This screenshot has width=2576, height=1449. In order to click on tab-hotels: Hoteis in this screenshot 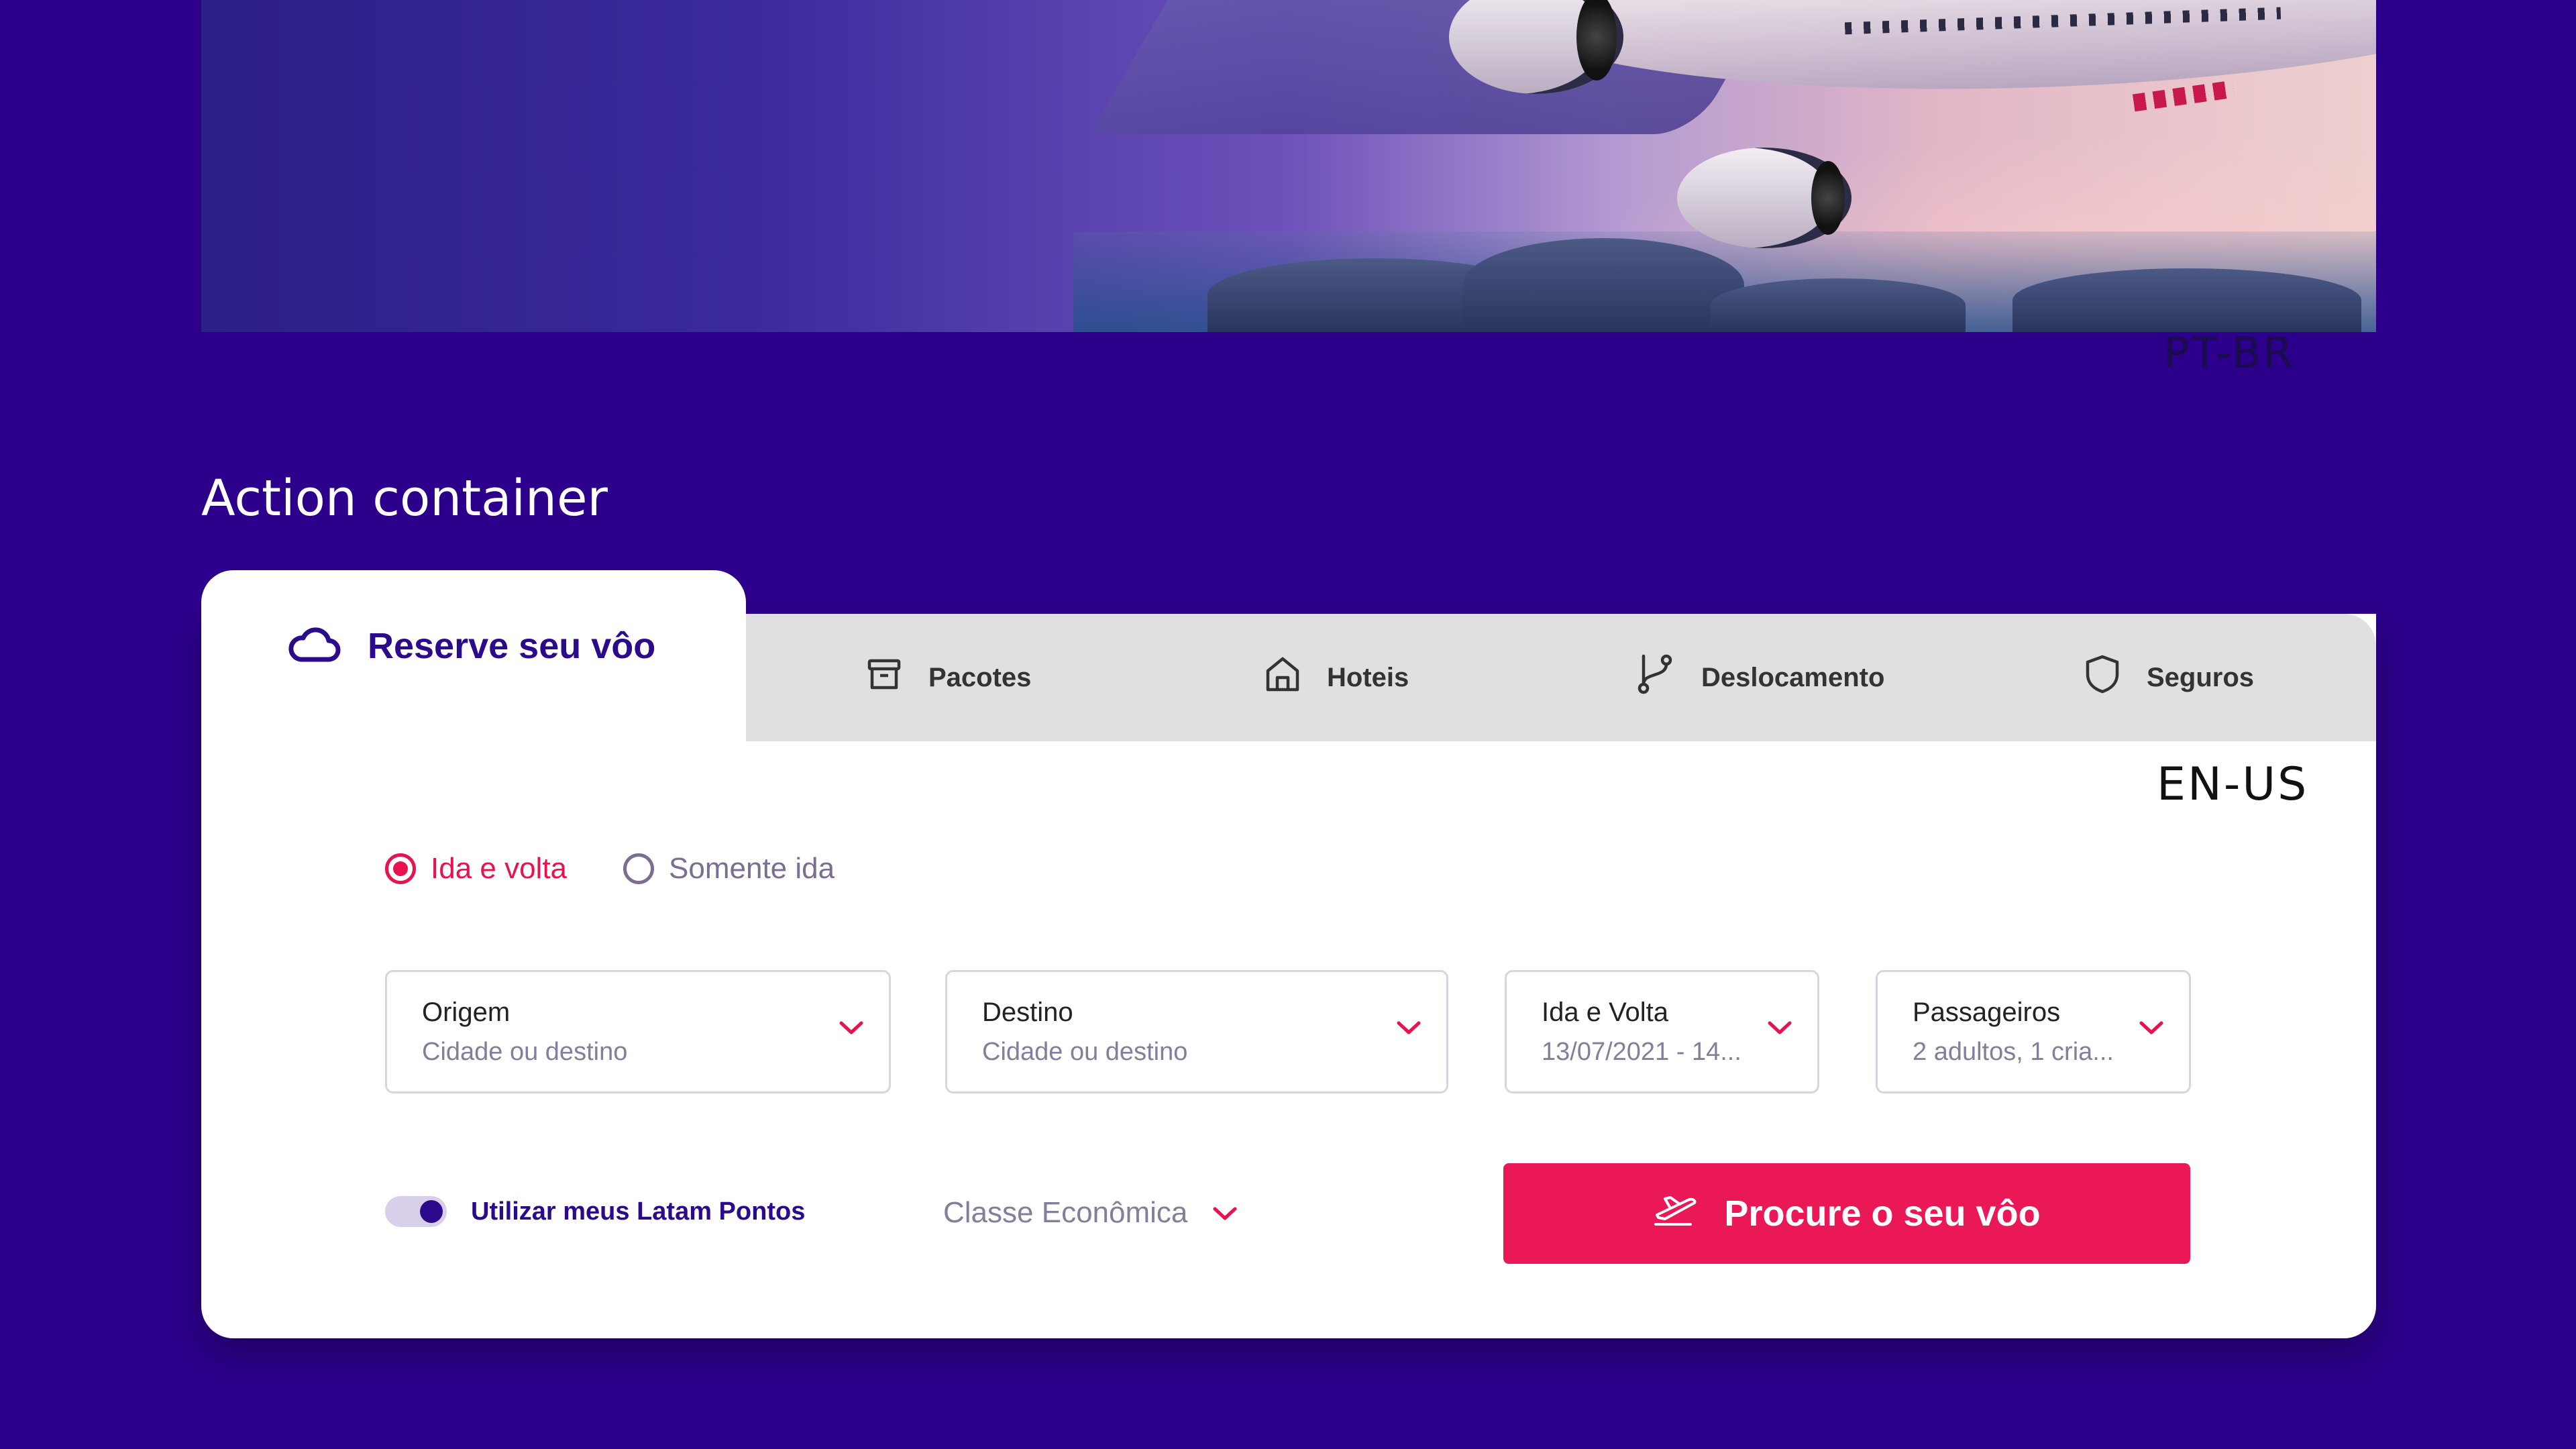, I will do `click(1337, 677)`.